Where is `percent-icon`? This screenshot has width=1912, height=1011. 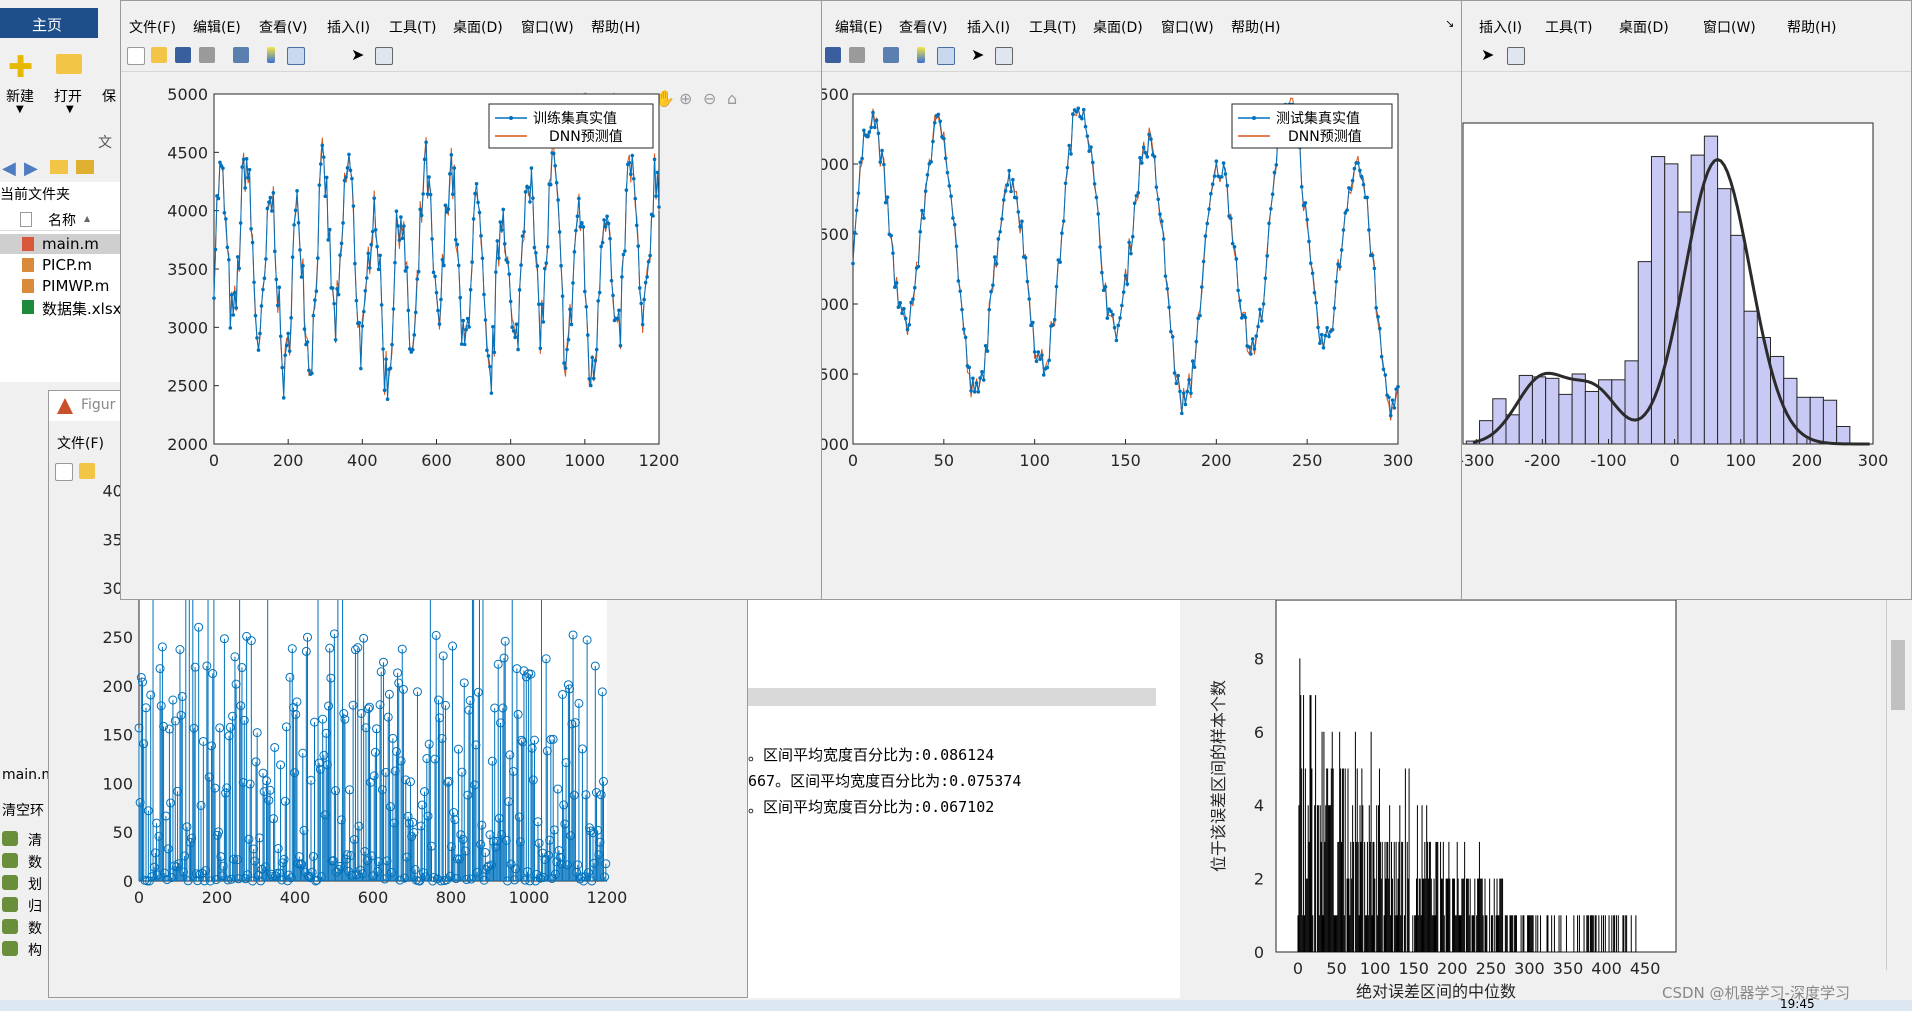 percent-icon is located at coordinates (10, 904).